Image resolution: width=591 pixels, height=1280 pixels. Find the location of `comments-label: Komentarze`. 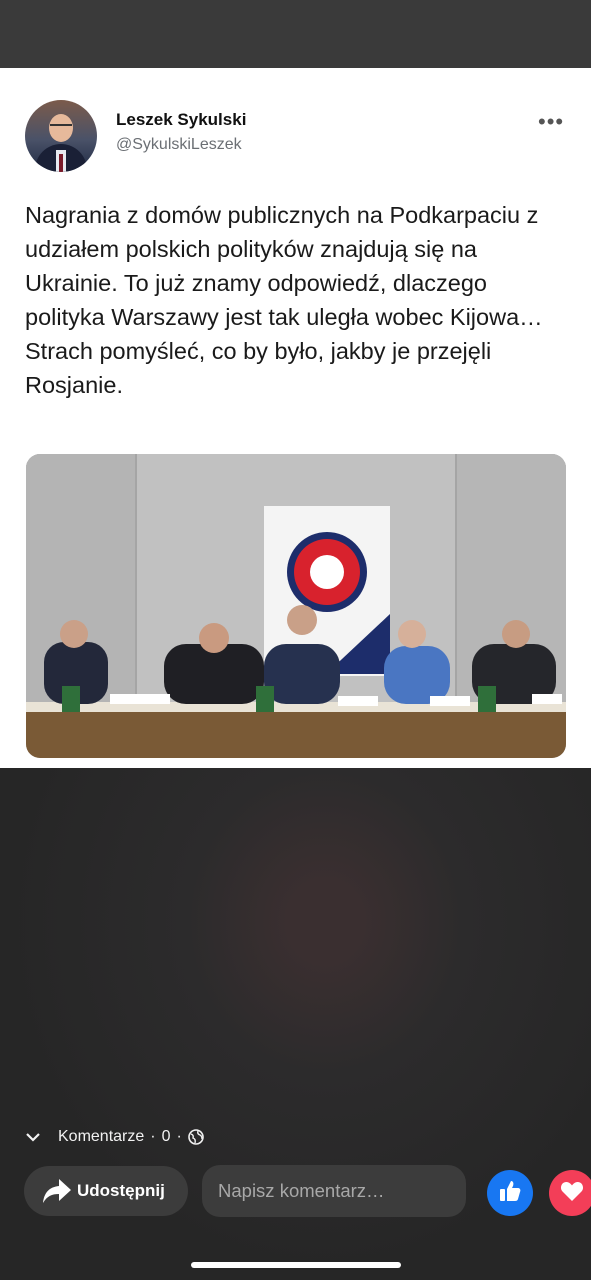

comments-label: Komentarze is located at coordinates (101, 1137).